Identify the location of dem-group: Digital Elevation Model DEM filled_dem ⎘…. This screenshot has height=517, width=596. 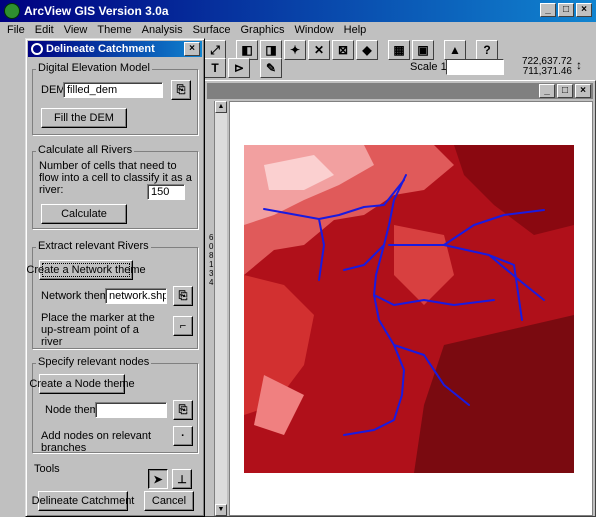
(115, 98).